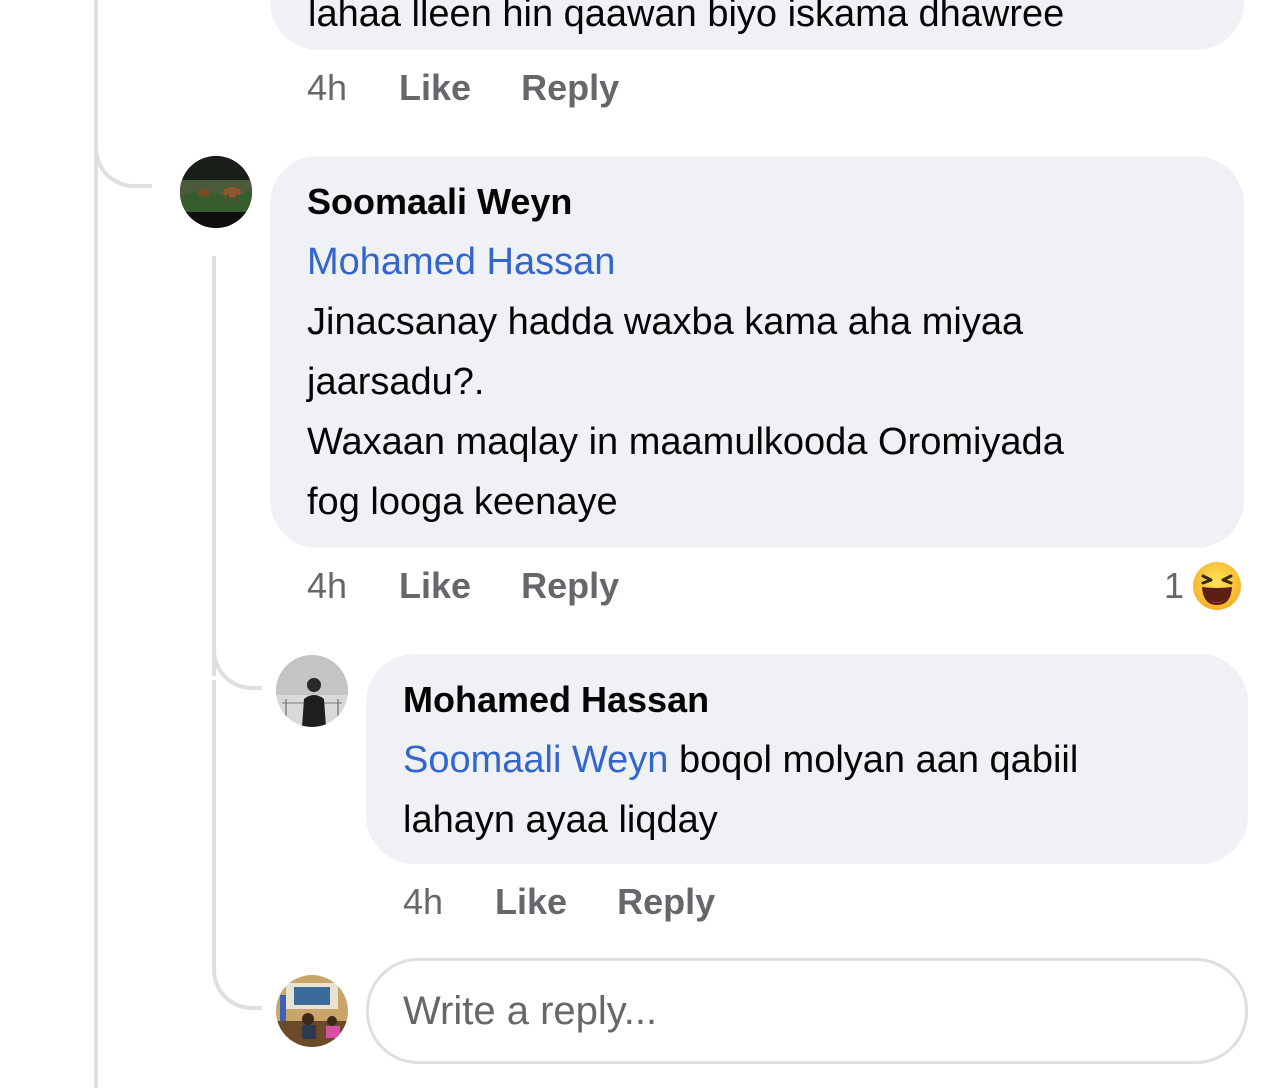 The width and height of the screenshot is (1284, 1088). What do you see at coordinates (439, 202) in the screenshot?
I see `comment-author: Soomaali Weyn` at bounding box center [439, 202].